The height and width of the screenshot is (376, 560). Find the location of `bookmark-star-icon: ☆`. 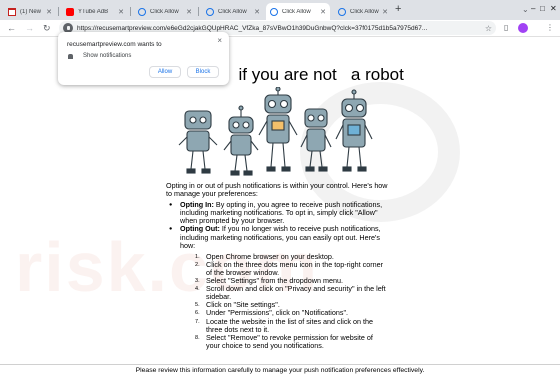

bookmark-star-icon: ☆ is located at coordinates (488, 28).